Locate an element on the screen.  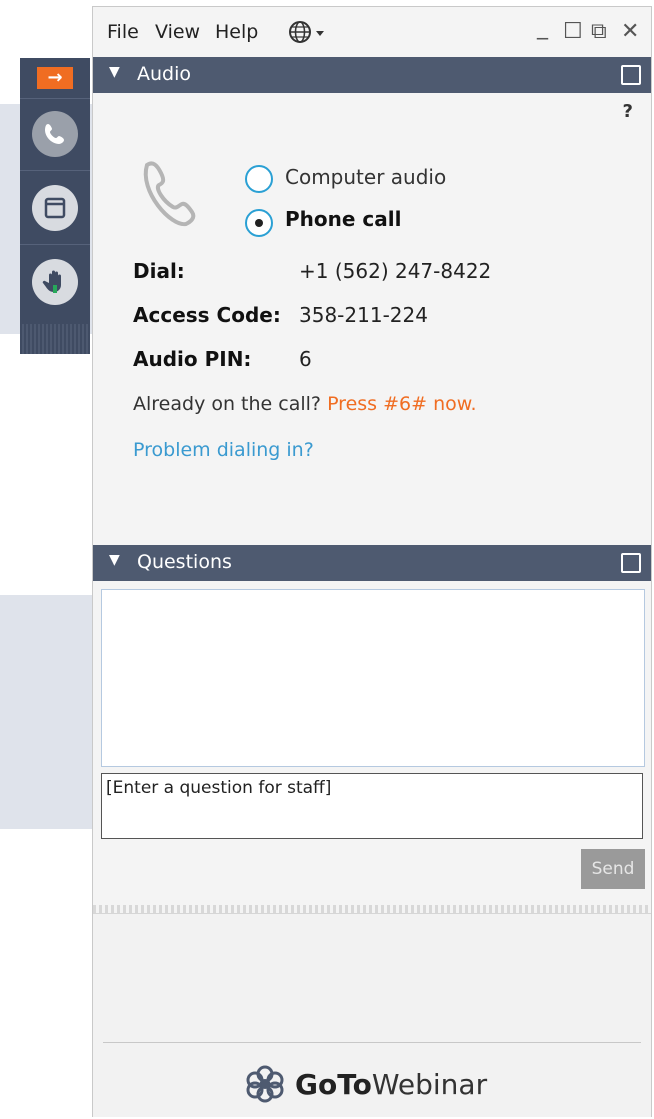
minimize-button: _ is located at coordinates (542, 27).